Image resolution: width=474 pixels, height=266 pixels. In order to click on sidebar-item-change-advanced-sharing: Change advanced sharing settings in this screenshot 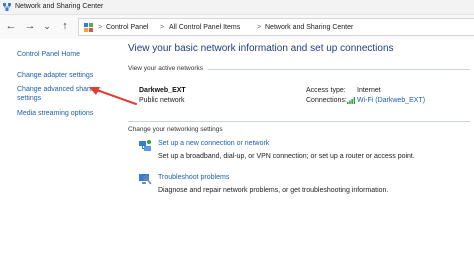, I will do `click(58, 94)`.